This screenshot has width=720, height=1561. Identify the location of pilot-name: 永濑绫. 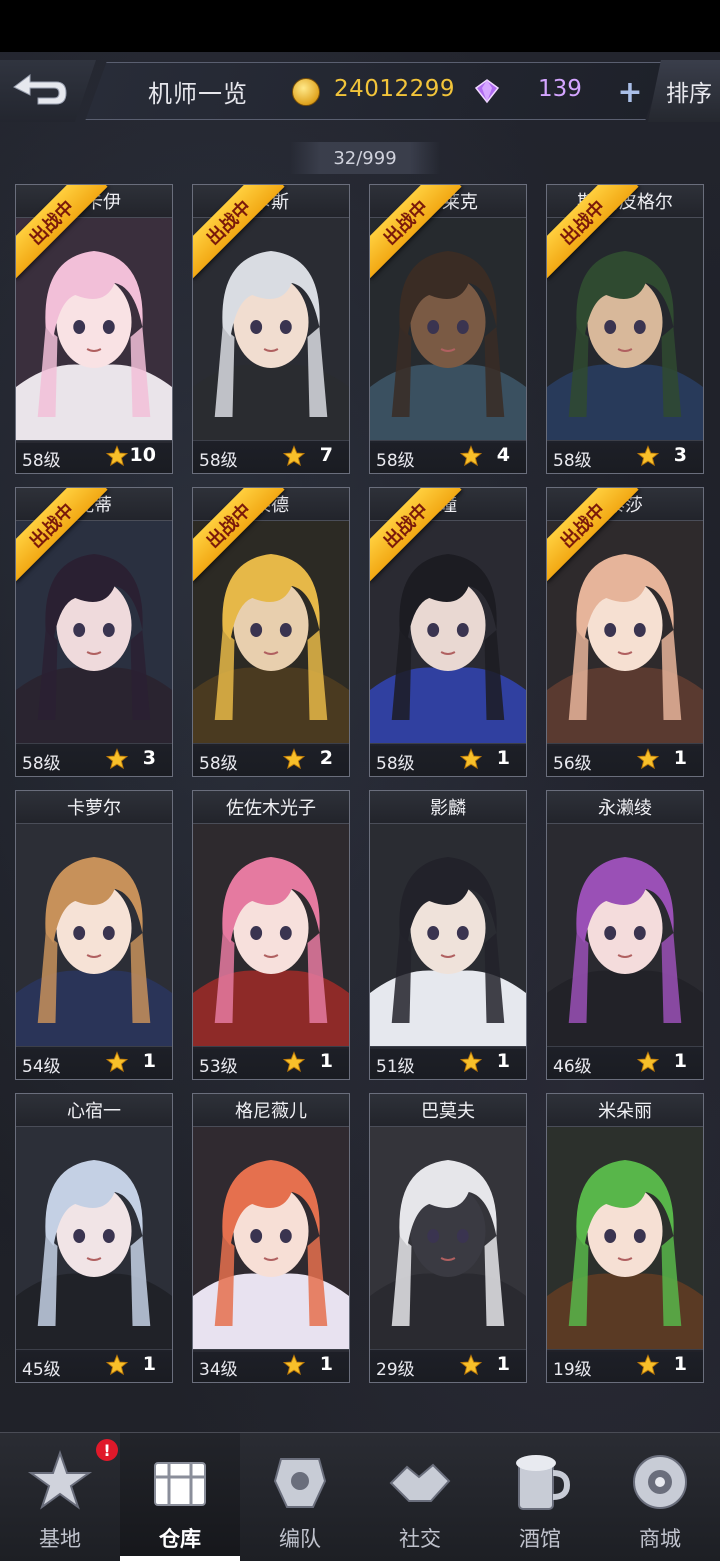
(625, 807).